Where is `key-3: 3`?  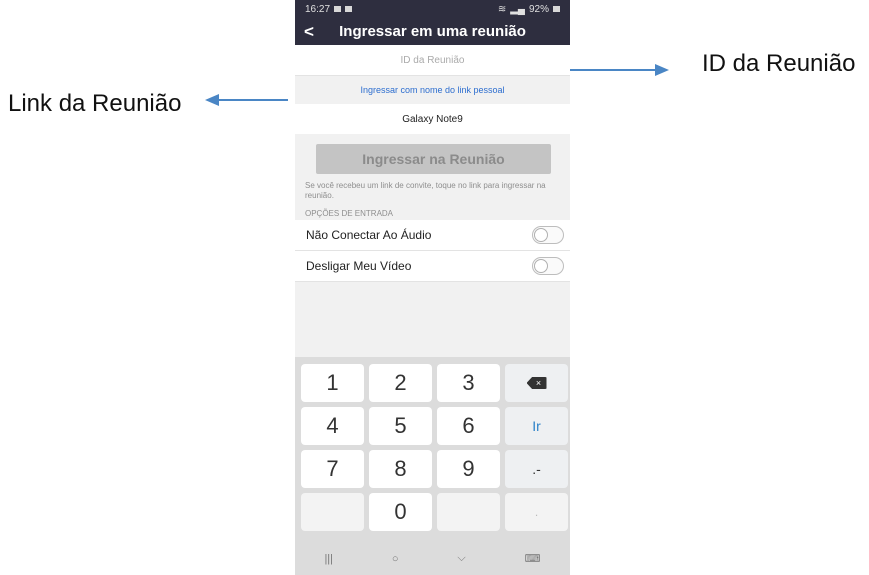 key-3: 3 is located at coordinates (468, 383).